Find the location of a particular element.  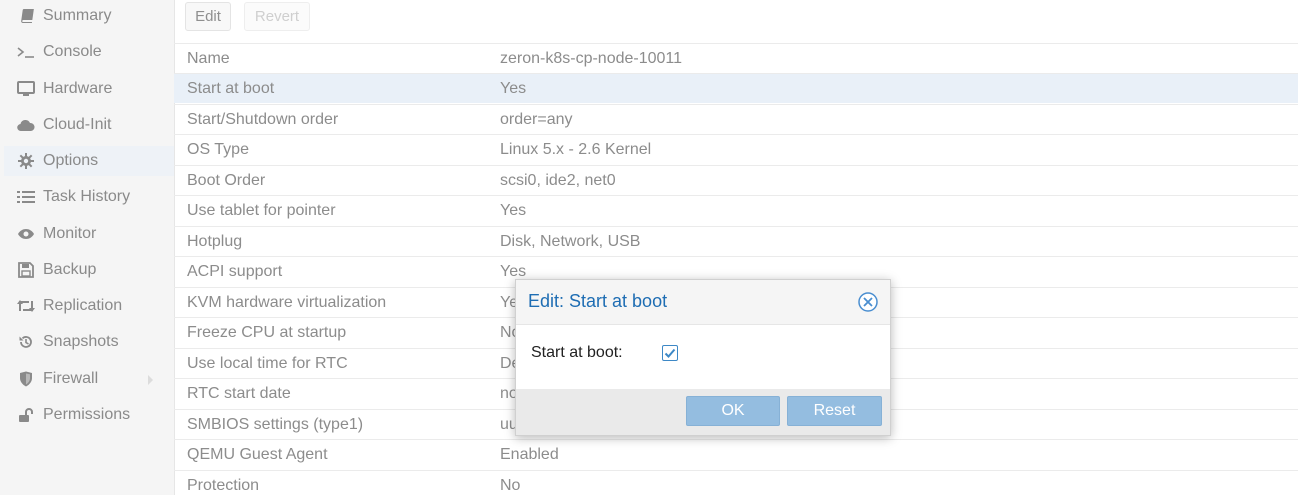

dialog-title: Edit: Start at boot is located at coordinates (598, 301).